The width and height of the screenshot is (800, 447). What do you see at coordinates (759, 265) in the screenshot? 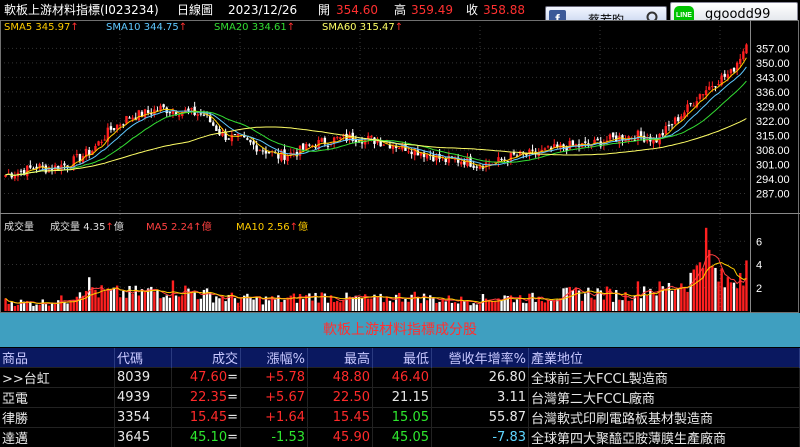
I see `volume-axis: 642` at bounding box center [759, 265].